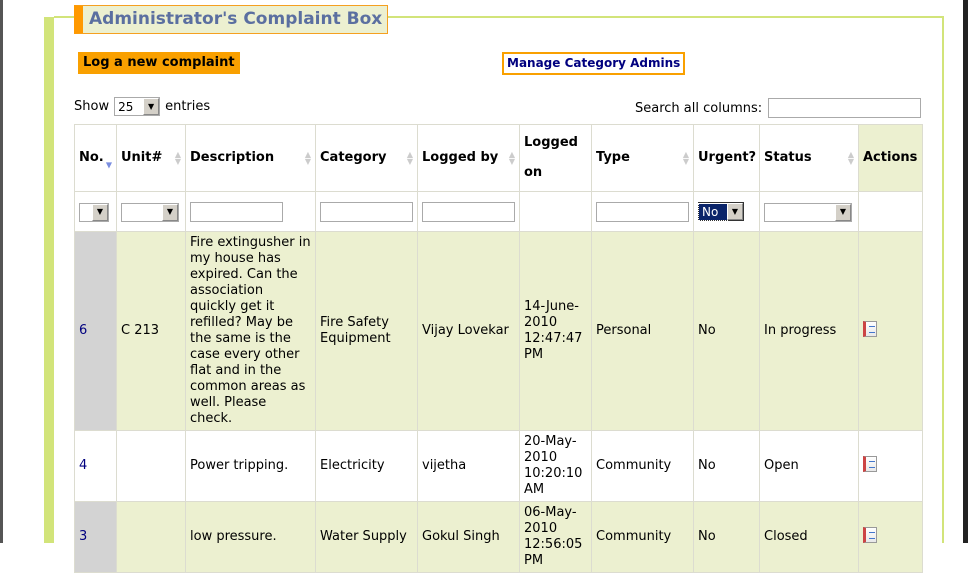 The height and width of the screenshot is (573, 968). I want to click on col-actions: Actions, so click(890, 158).